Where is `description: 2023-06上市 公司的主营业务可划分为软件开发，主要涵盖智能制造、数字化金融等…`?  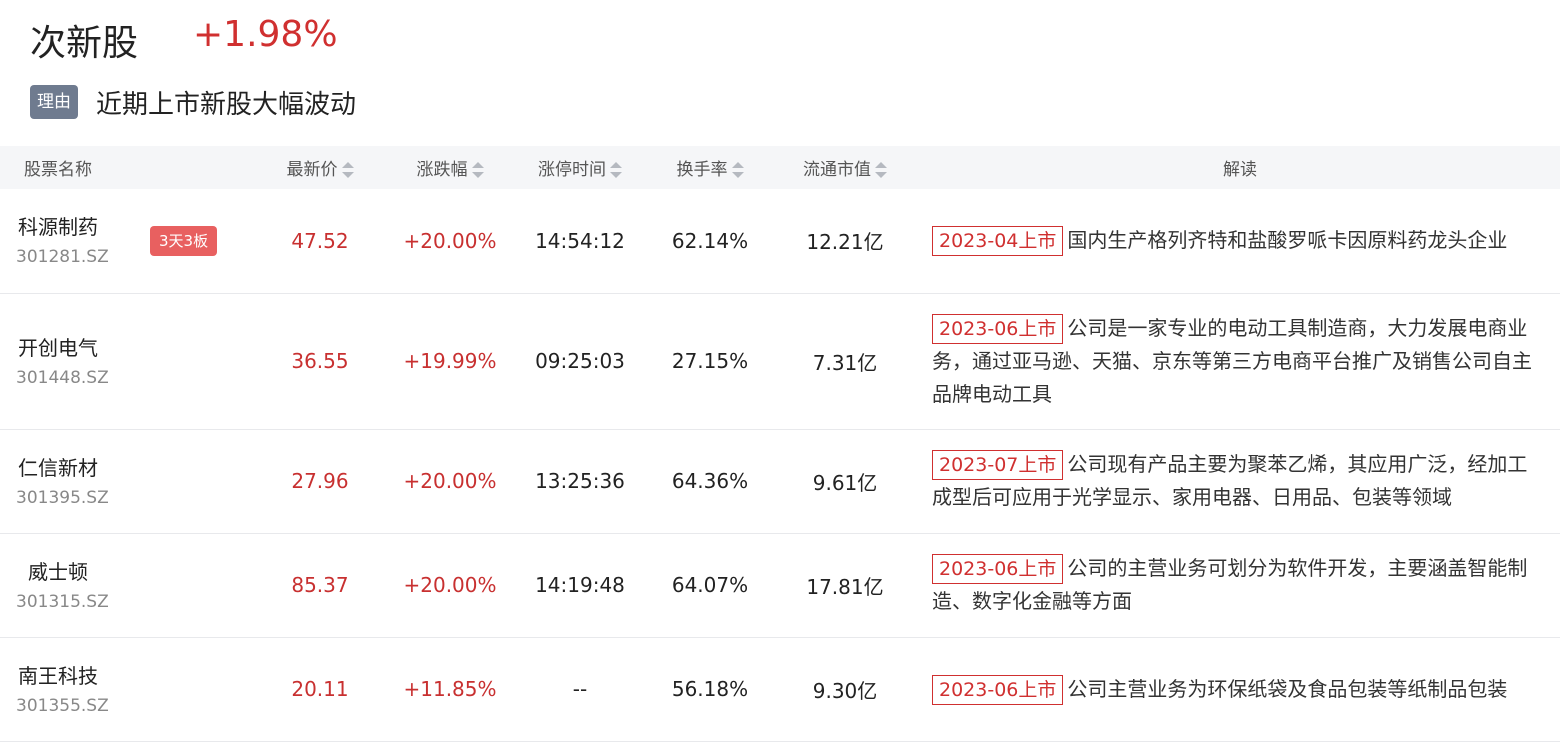 description: 2023-06上市 公司的主营业务可划分为软件开发，主要涵盖智能制造、数字化金融等… is located at coordinates (1240, 585).